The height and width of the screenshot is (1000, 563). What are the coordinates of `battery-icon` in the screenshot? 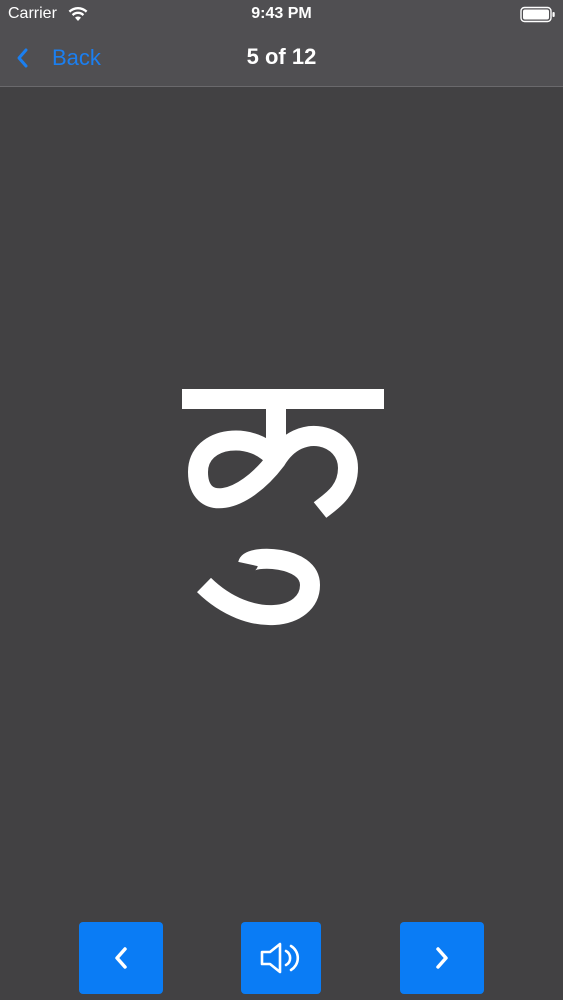 It's located at (537, 14).